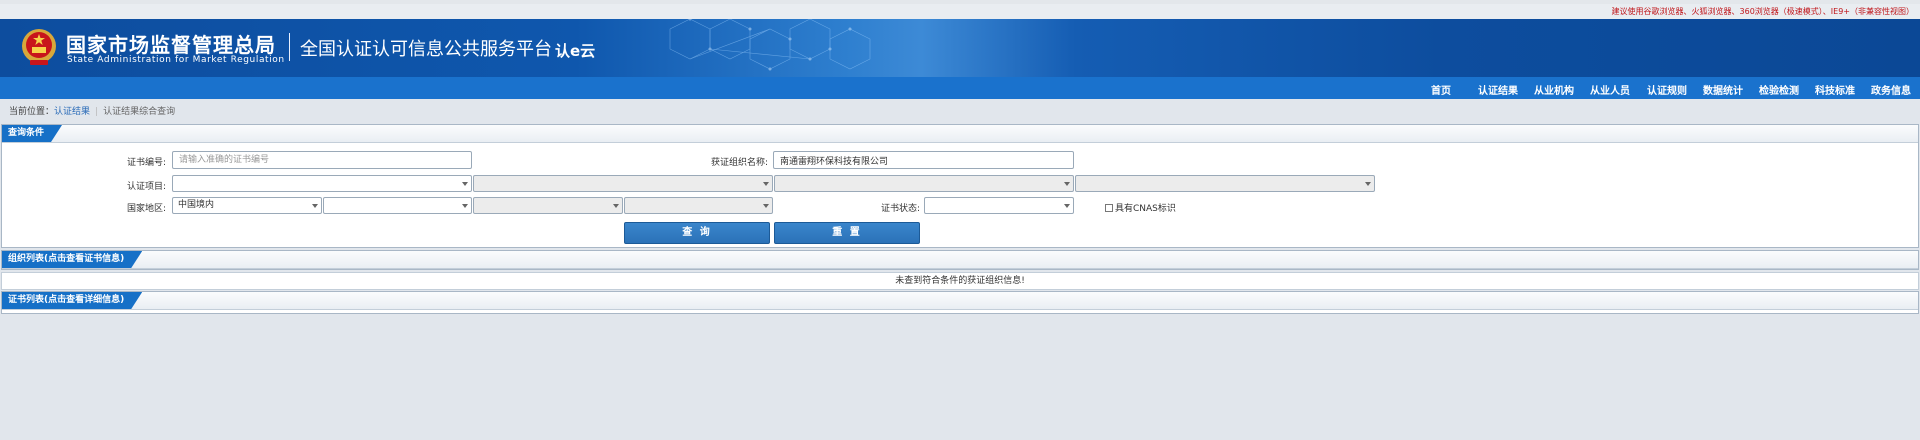  Describe the element at coordinates (171, 45) in the screenshot. I see `org-name-cn: 国家市场监督管理总局` at that location.